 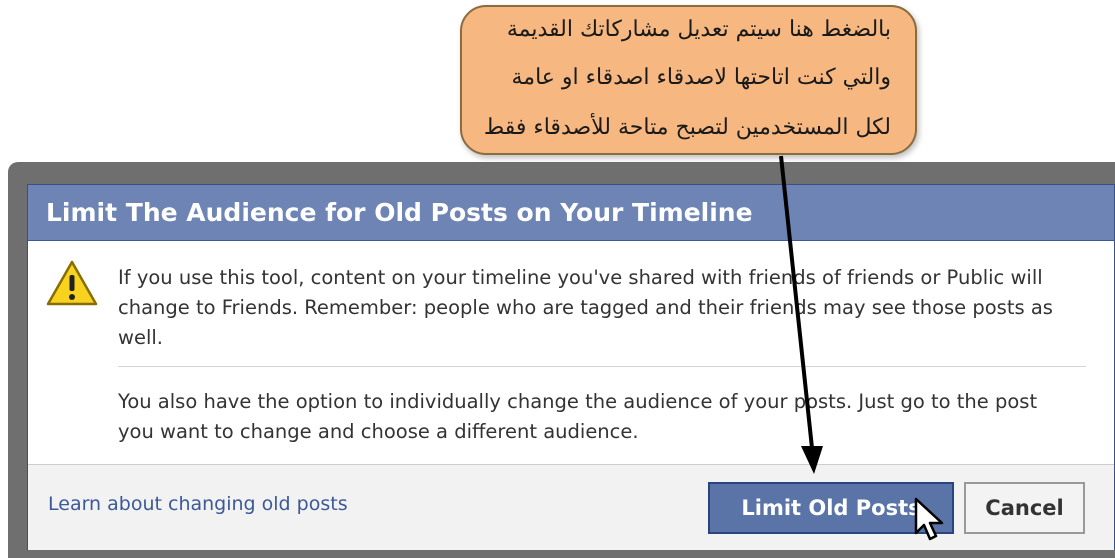 What do you see at coordinates (701, 77) in the screenshot?
I see `annotation-line-2: والتي كنت اتاحتها لاصدقاء اصدقاء او عامة` at bounding box center [701, 77].